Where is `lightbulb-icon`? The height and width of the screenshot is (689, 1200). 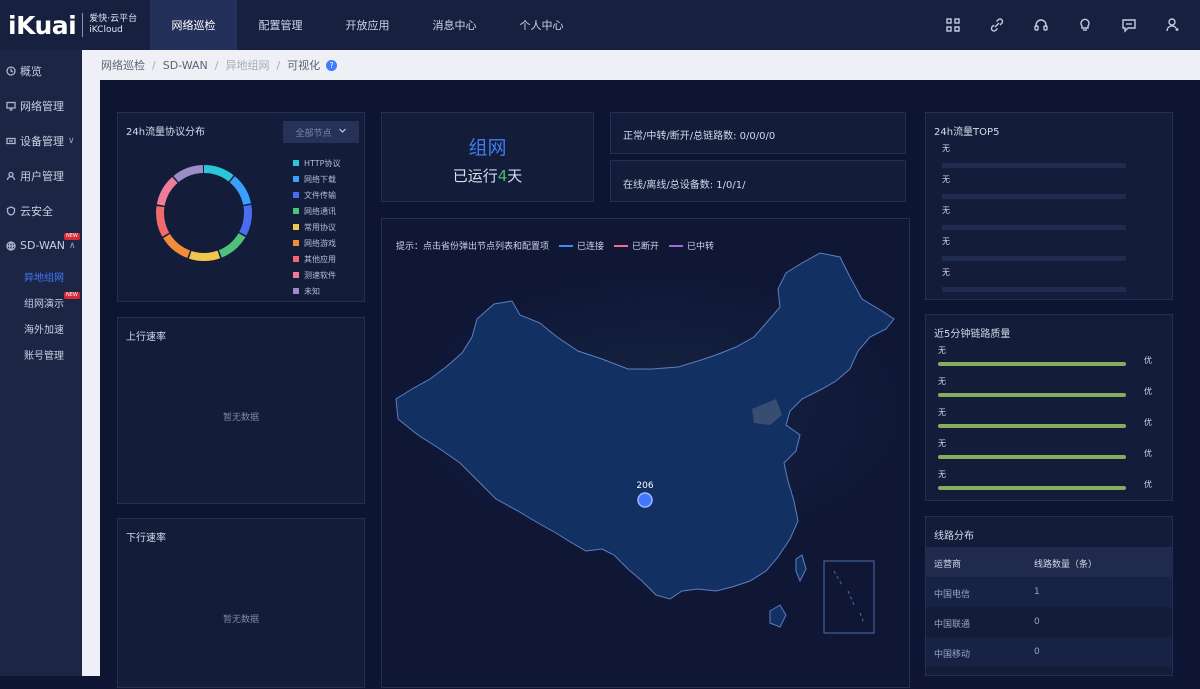 lightbulb-icon is located at coordinates (1085, 25).